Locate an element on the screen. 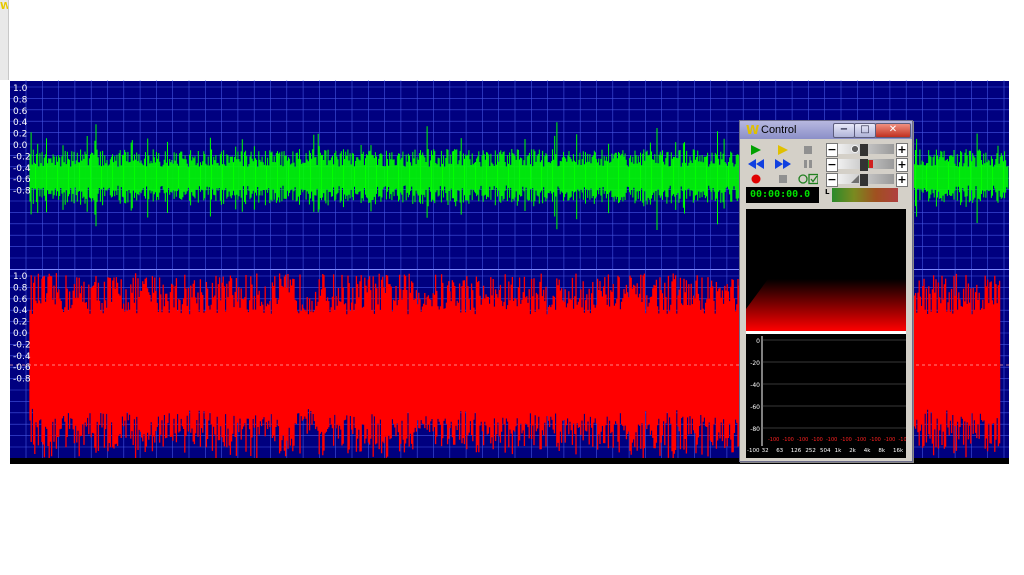 This screenshot has width=1024, height=575. play-selection-button is located at coordinates (783, 149).